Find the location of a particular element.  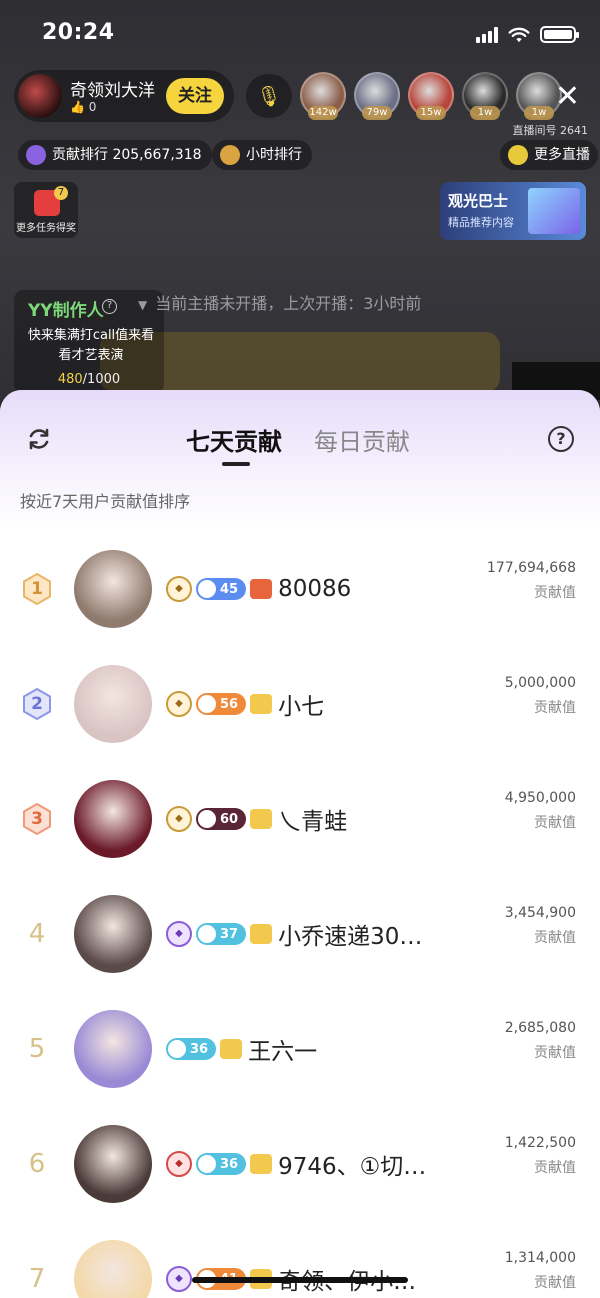

host-likes-count: 0 is located at coordinates (92, 107).